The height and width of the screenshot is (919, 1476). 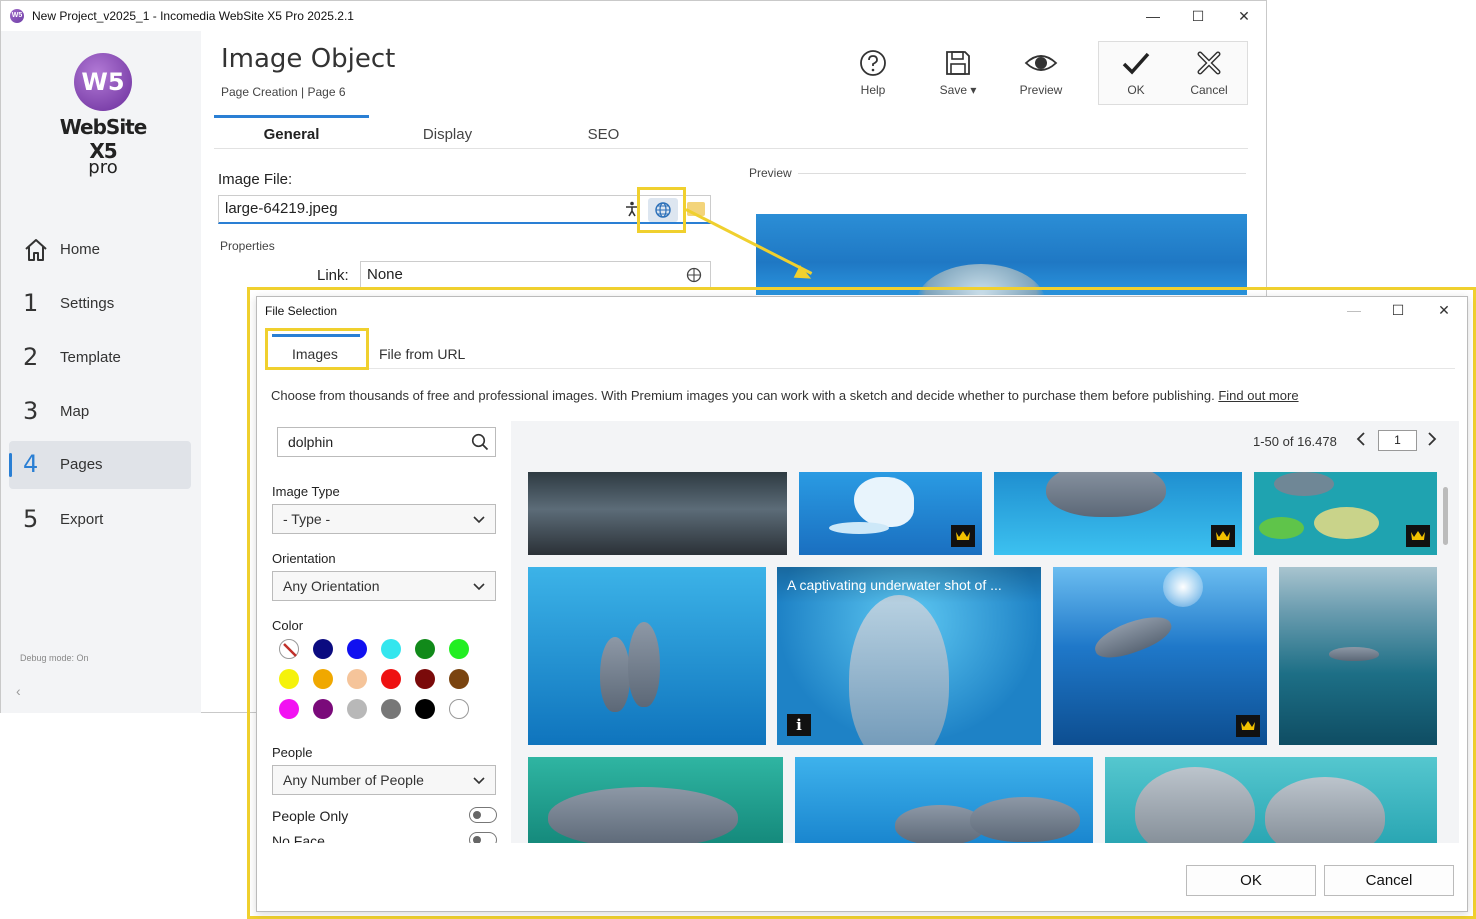 I want to click on next-page-icon, so click(x=1432, y=441).